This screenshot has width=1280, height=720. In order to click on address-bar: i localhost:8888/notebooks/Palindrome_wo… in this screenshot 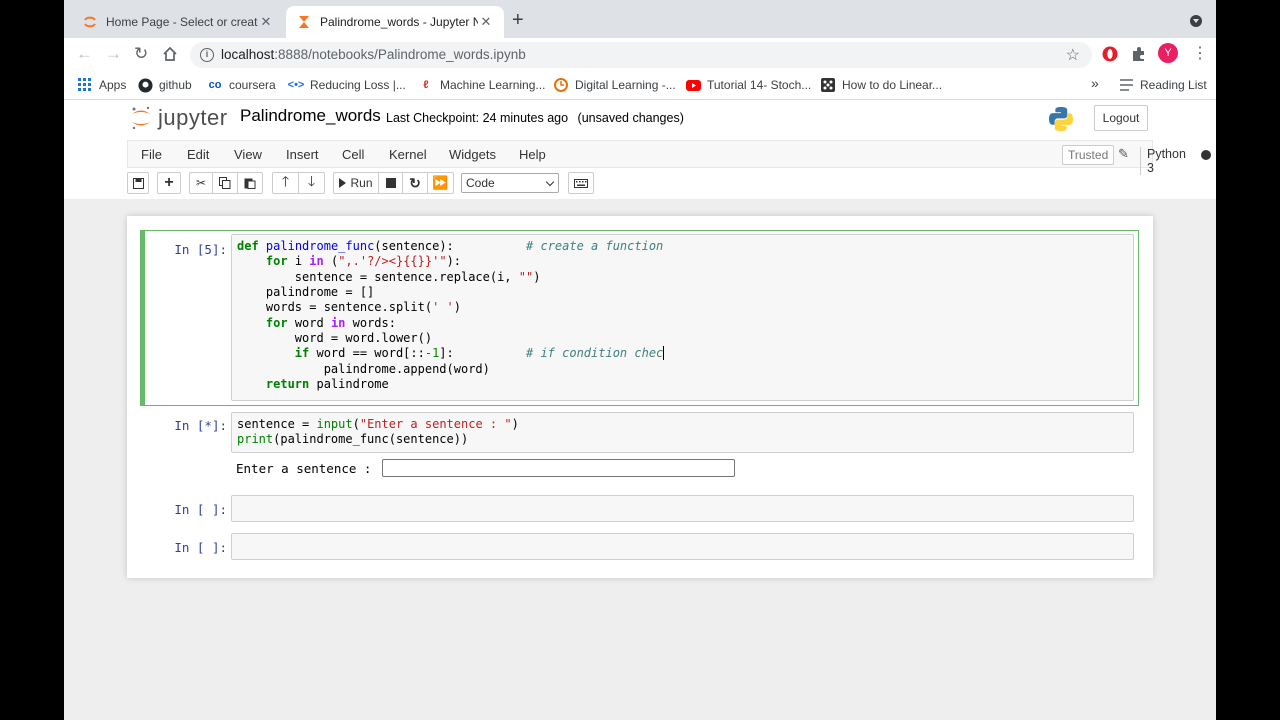, I will do `click(641, 55)`.